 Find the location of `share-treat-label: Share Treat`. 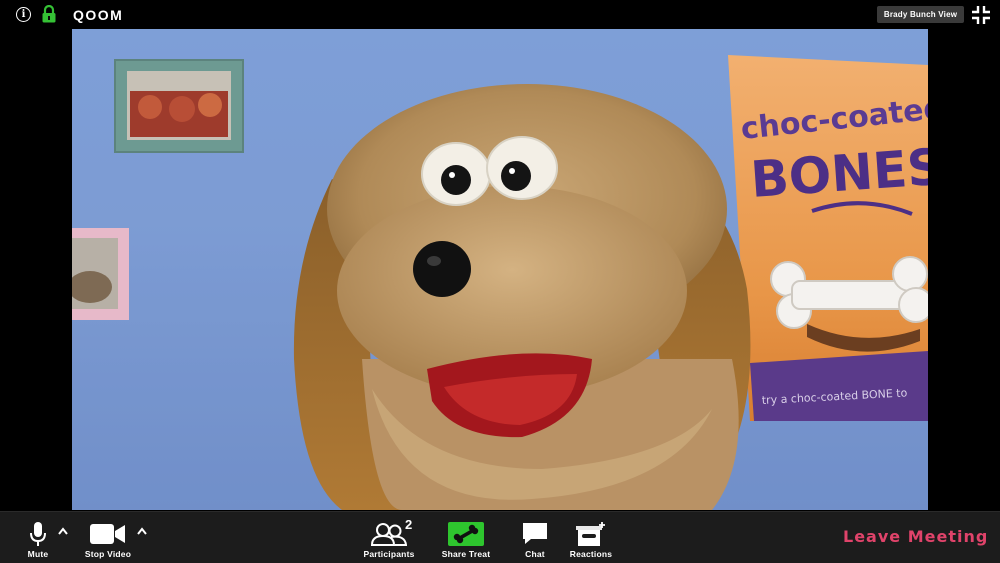

share-treat-label: Share Treat is located at coordinates (466, 554).